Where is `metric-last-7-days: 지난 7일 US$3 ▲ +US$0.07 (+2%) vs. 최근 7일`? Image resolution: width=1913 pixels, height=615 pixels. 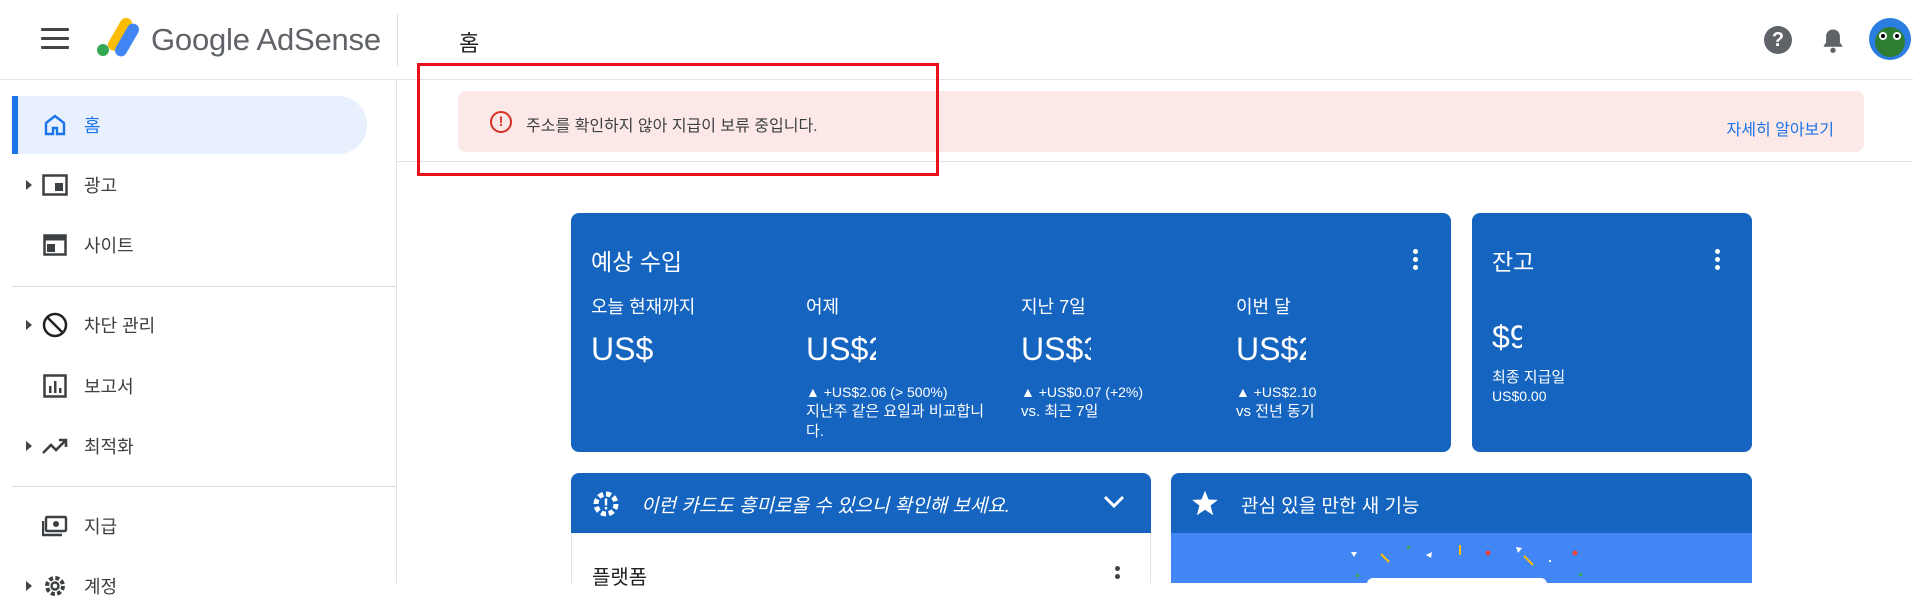
metric-last-7-days: 지난 7일 US$3 ▲ +US$0.07 (+2%) vs. 최근 7일 is located at coordinates (1121, 357).